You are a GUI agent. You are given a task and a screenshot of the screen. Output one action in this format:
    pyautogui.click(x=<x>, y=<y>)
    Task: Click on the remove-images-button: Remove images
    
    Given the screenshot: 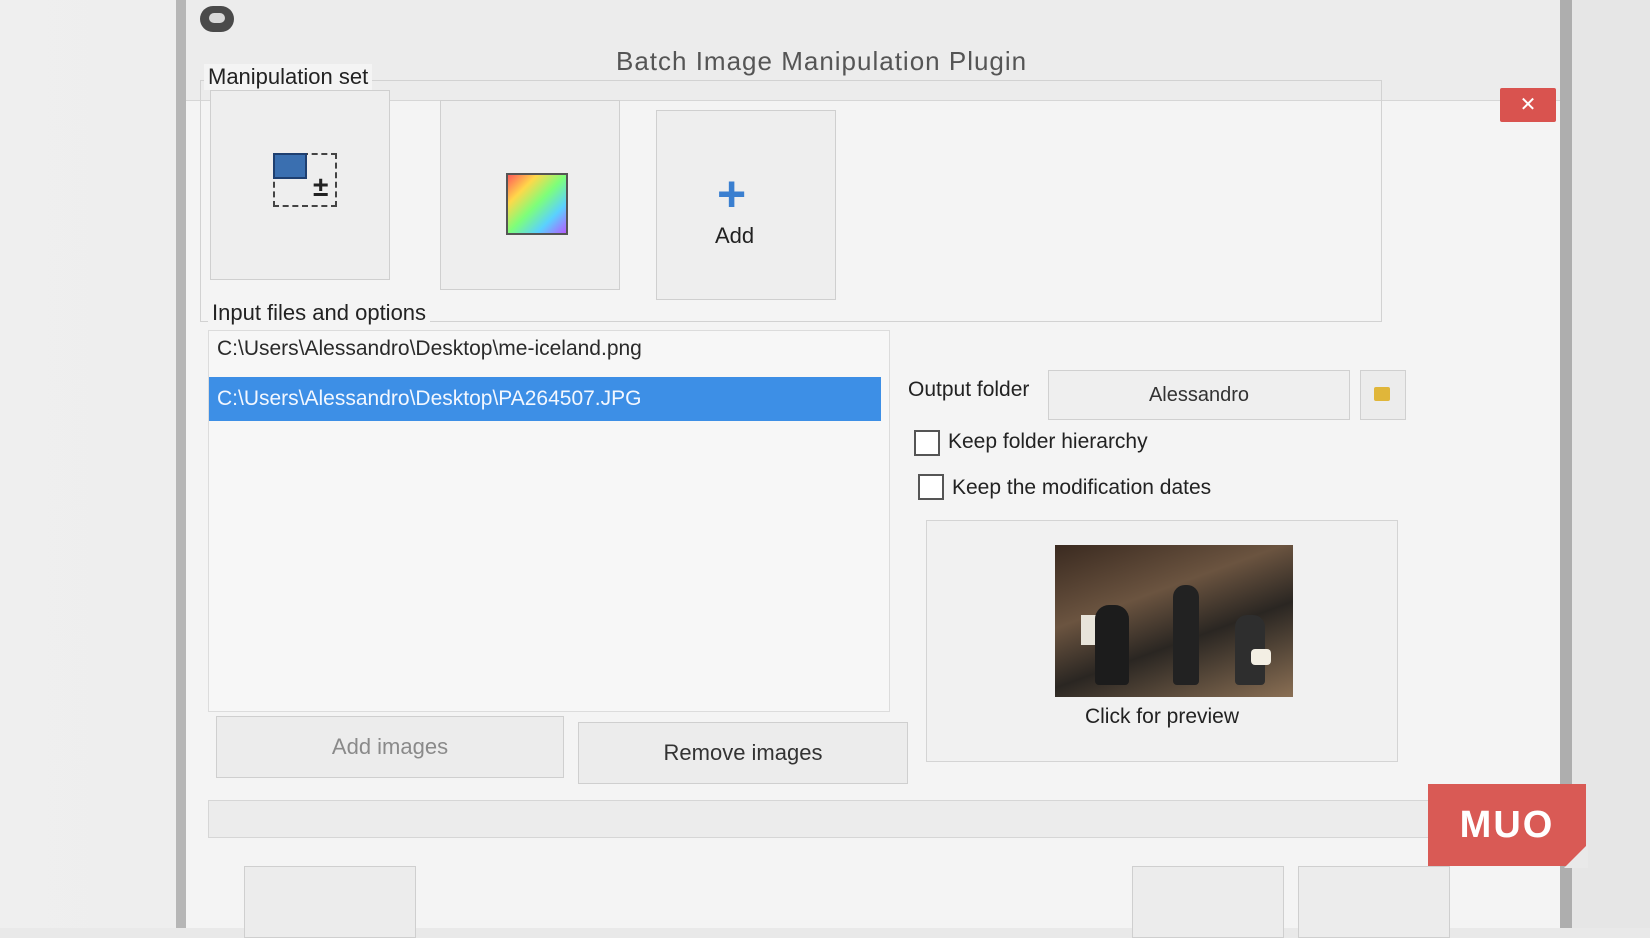 What is the action you would take?
    pyautogui.click(x=743, y=753)
    